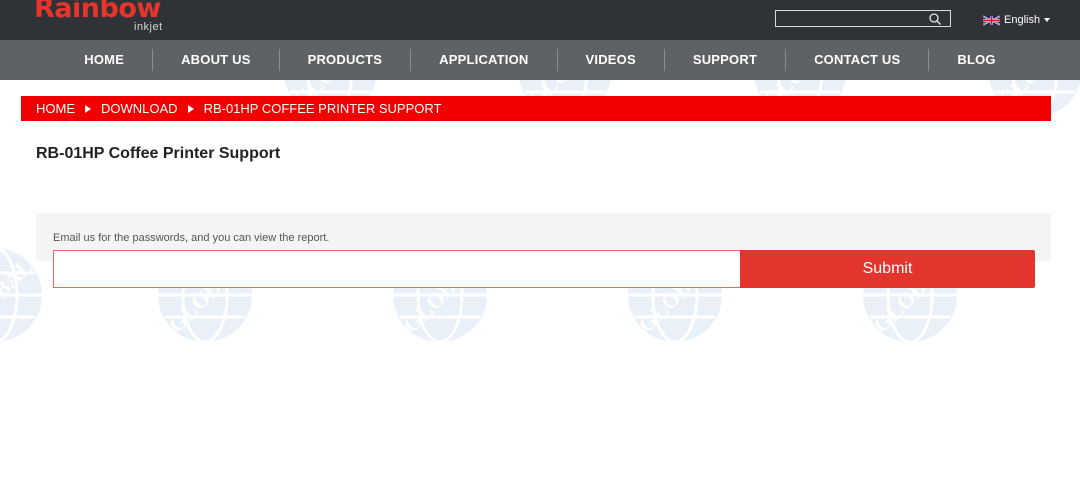 The image size is (1080, 482). What do you see at coordinates (483, 60) in the screenshot?
I see `nav-item-application: APPLICATION` at bounding box center [483, 60].